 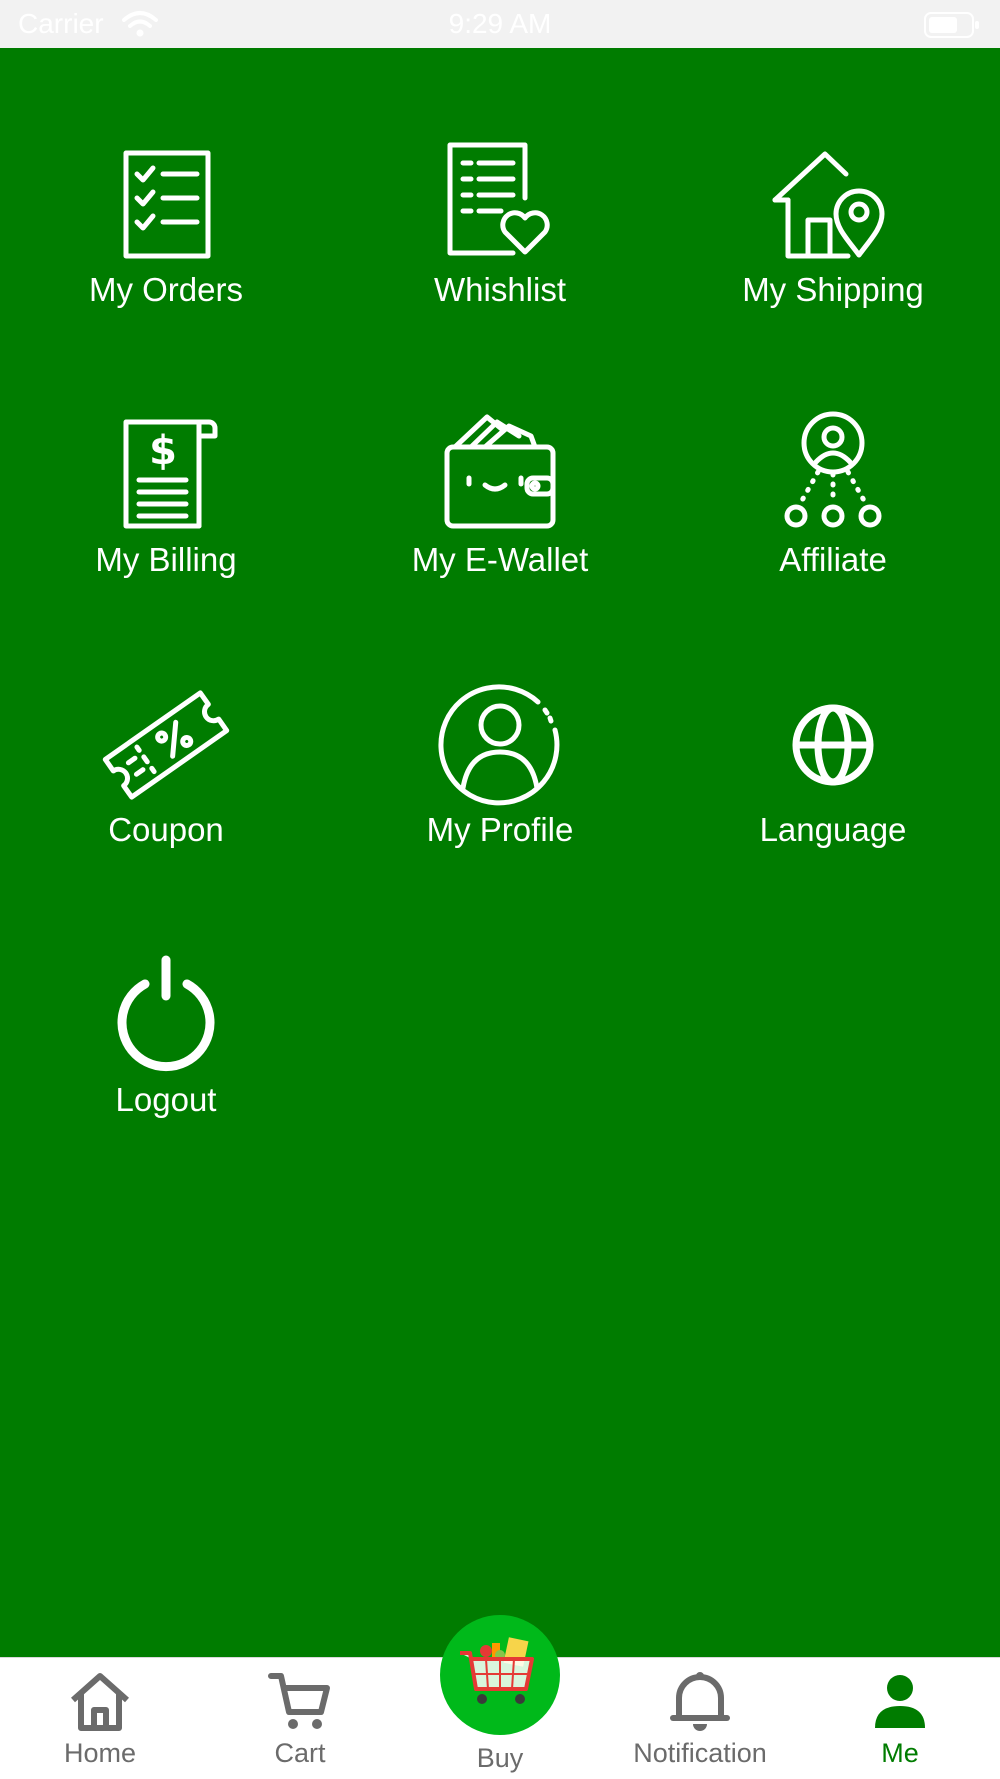 I want to click on logout-label: Logout, so click(x=166, y=1099).